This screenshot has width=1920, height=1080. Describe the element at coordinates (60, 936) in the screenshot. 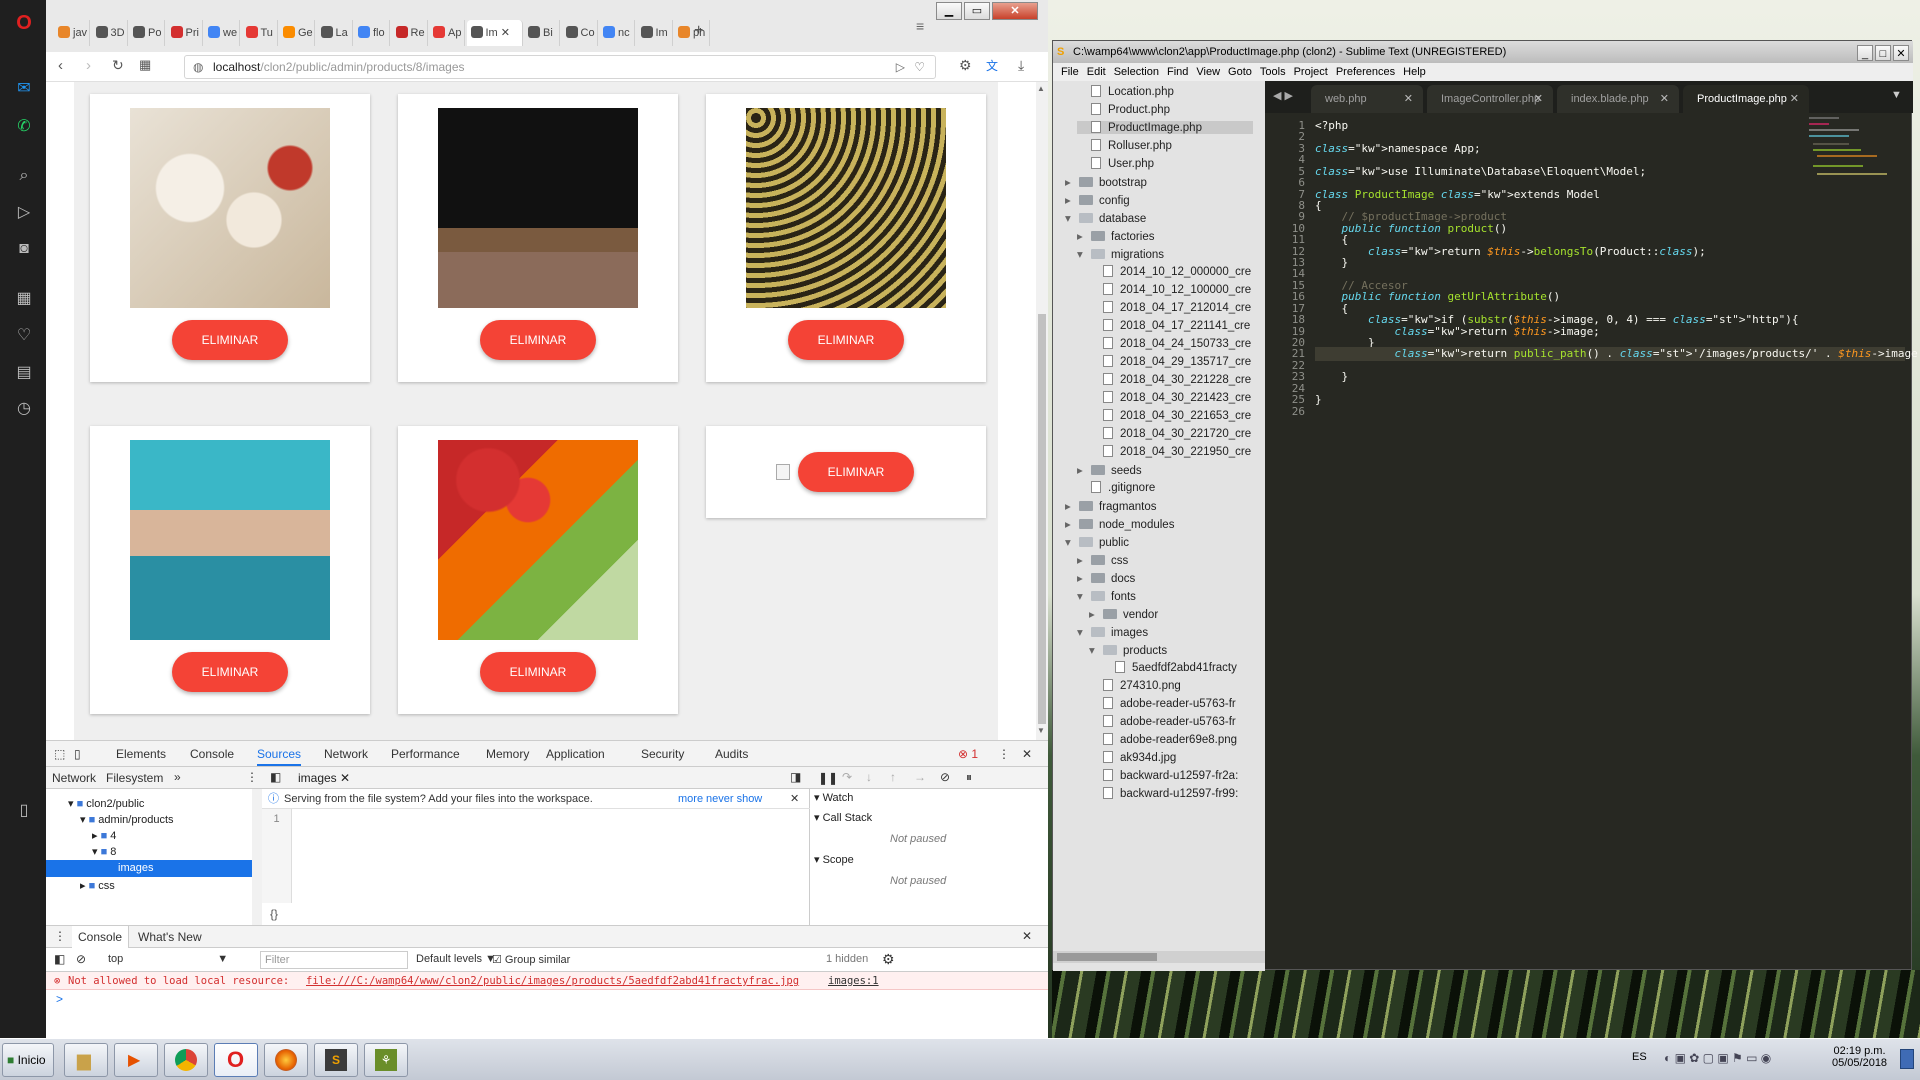

I see `drawer-menu-icon: ⋮` at that location.